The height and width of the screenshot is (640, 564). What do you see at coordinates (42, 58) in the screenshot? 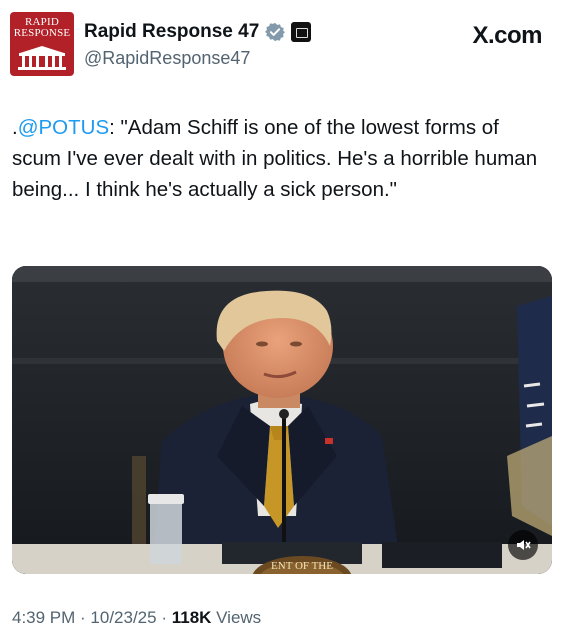
I see `white-house-icon` at bounding box center [42, 58].